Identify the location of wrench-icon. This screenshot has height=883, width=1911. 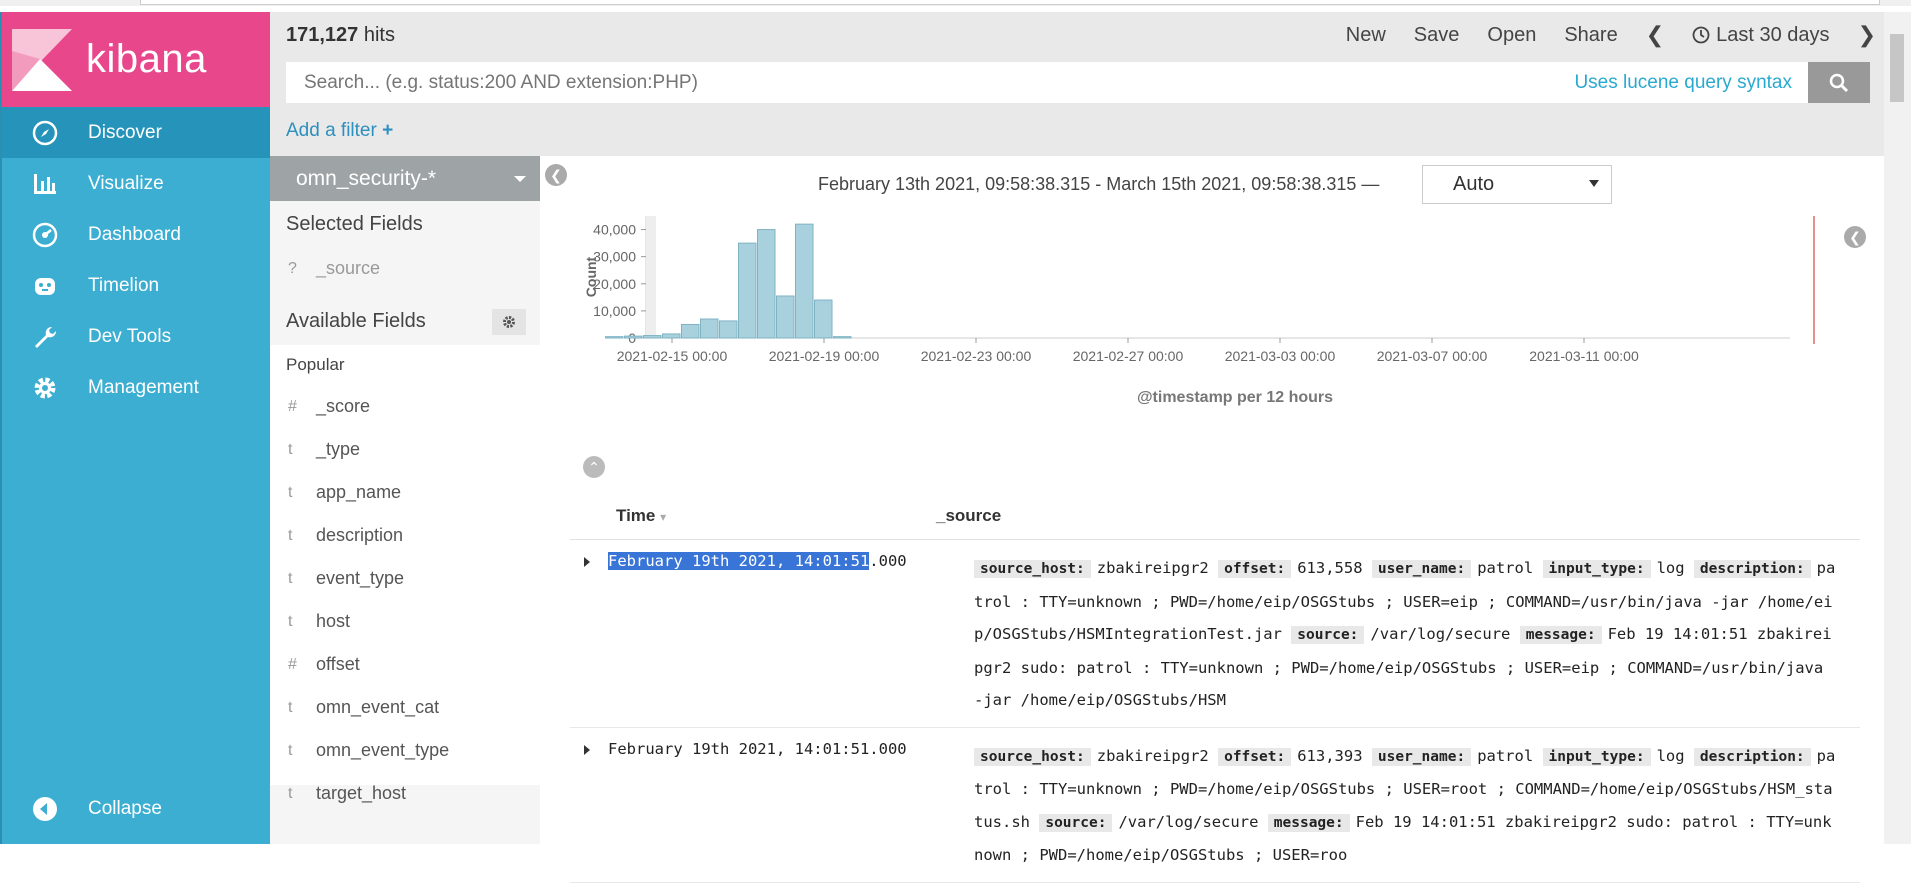
(45, 337).